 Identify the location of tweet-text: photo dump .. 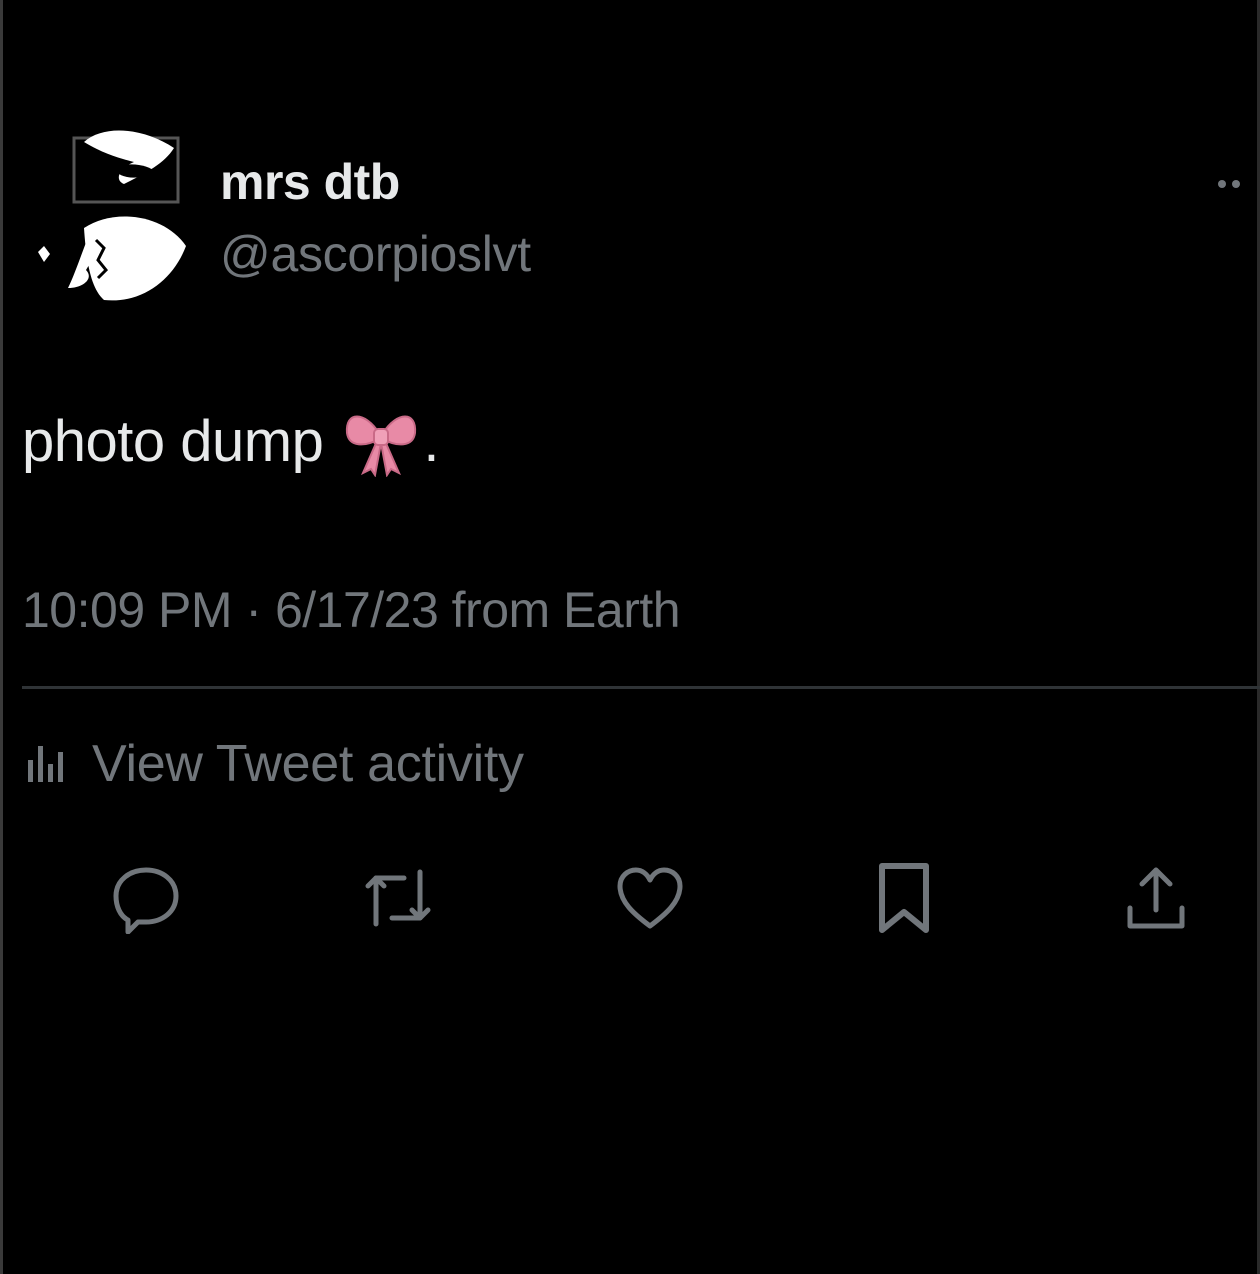
(230, 442).